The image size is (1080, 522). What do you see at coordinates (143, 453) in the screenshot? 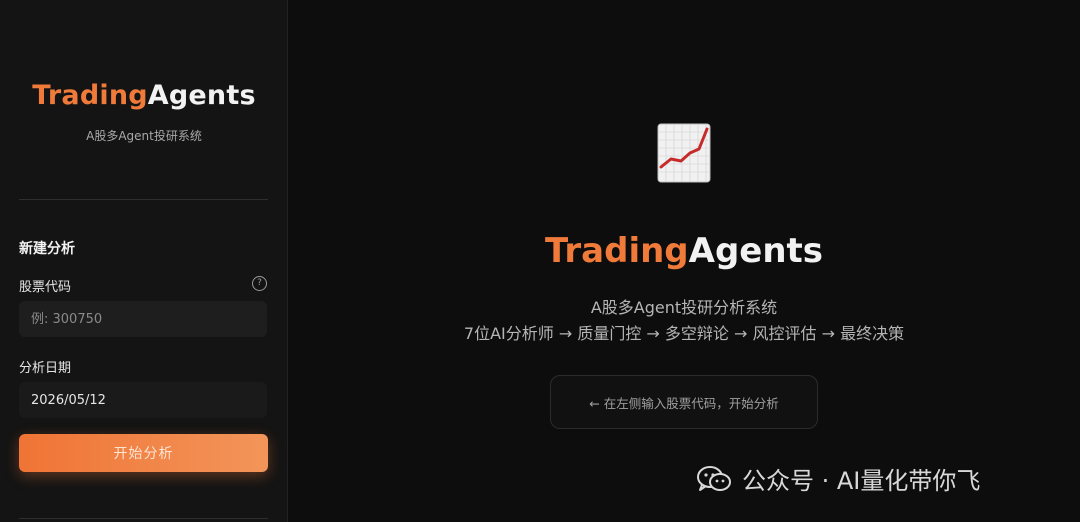
I see `start-analysis-button: 开始分析` at bounding box center [143, 453].